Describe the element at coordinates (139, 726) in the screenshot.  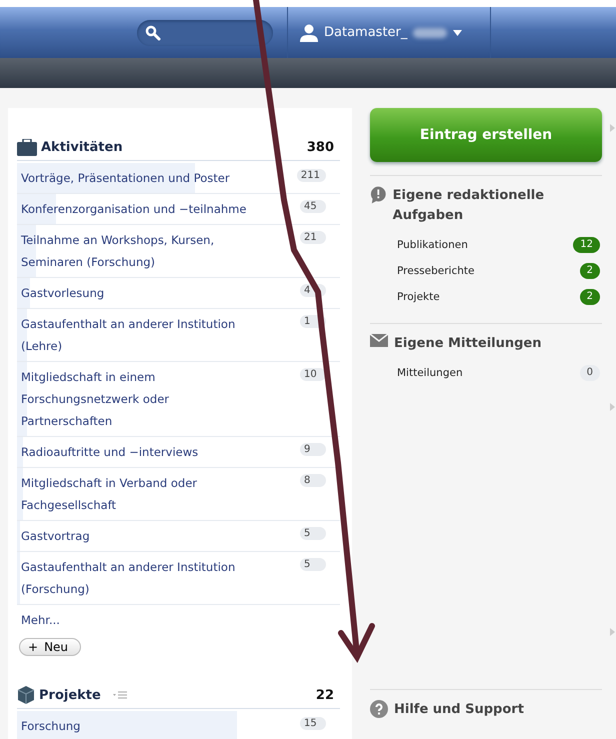
I see `category-link: Forschung` at that location.